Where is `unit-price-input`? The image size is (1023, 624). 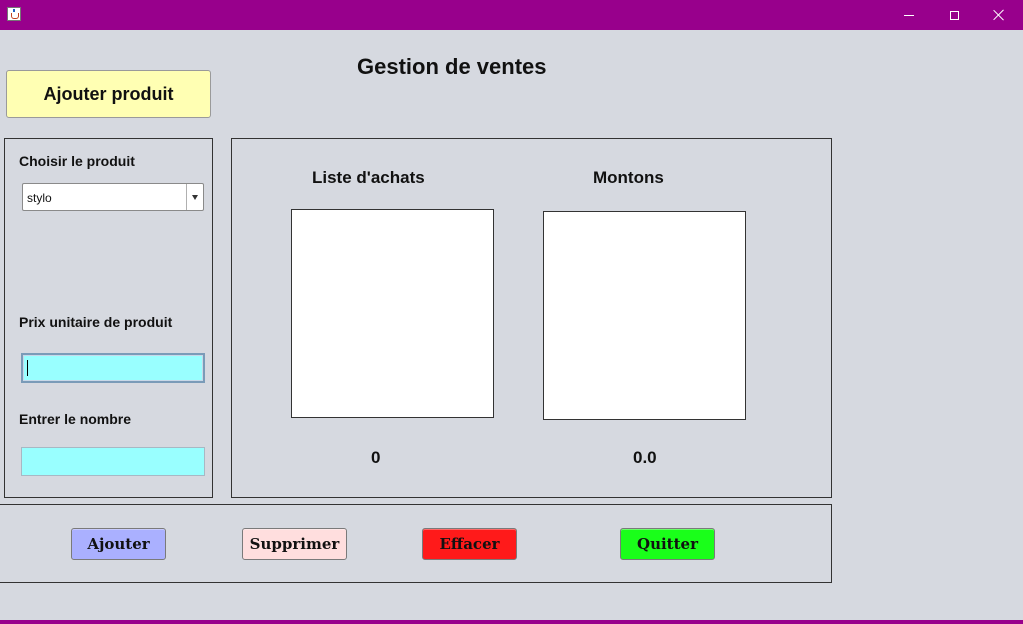 unit-price-input is located at coordinates (113, 368).